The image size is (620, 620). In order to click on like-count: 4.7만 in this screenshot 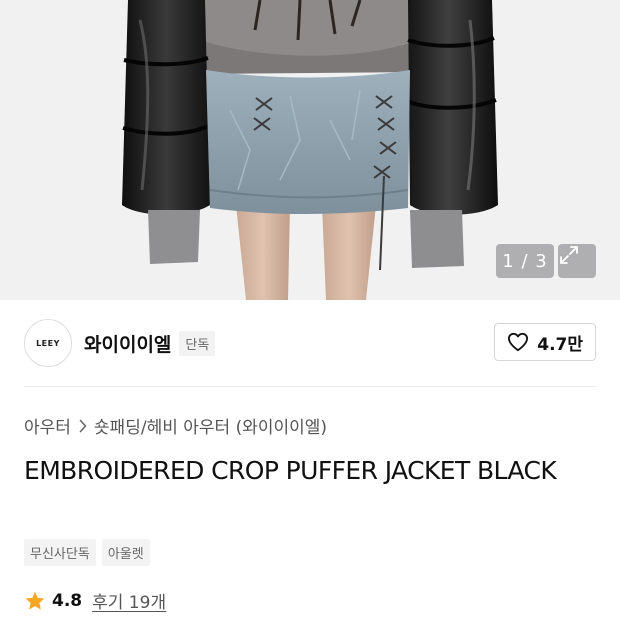, I will do `click(560, 344)`.